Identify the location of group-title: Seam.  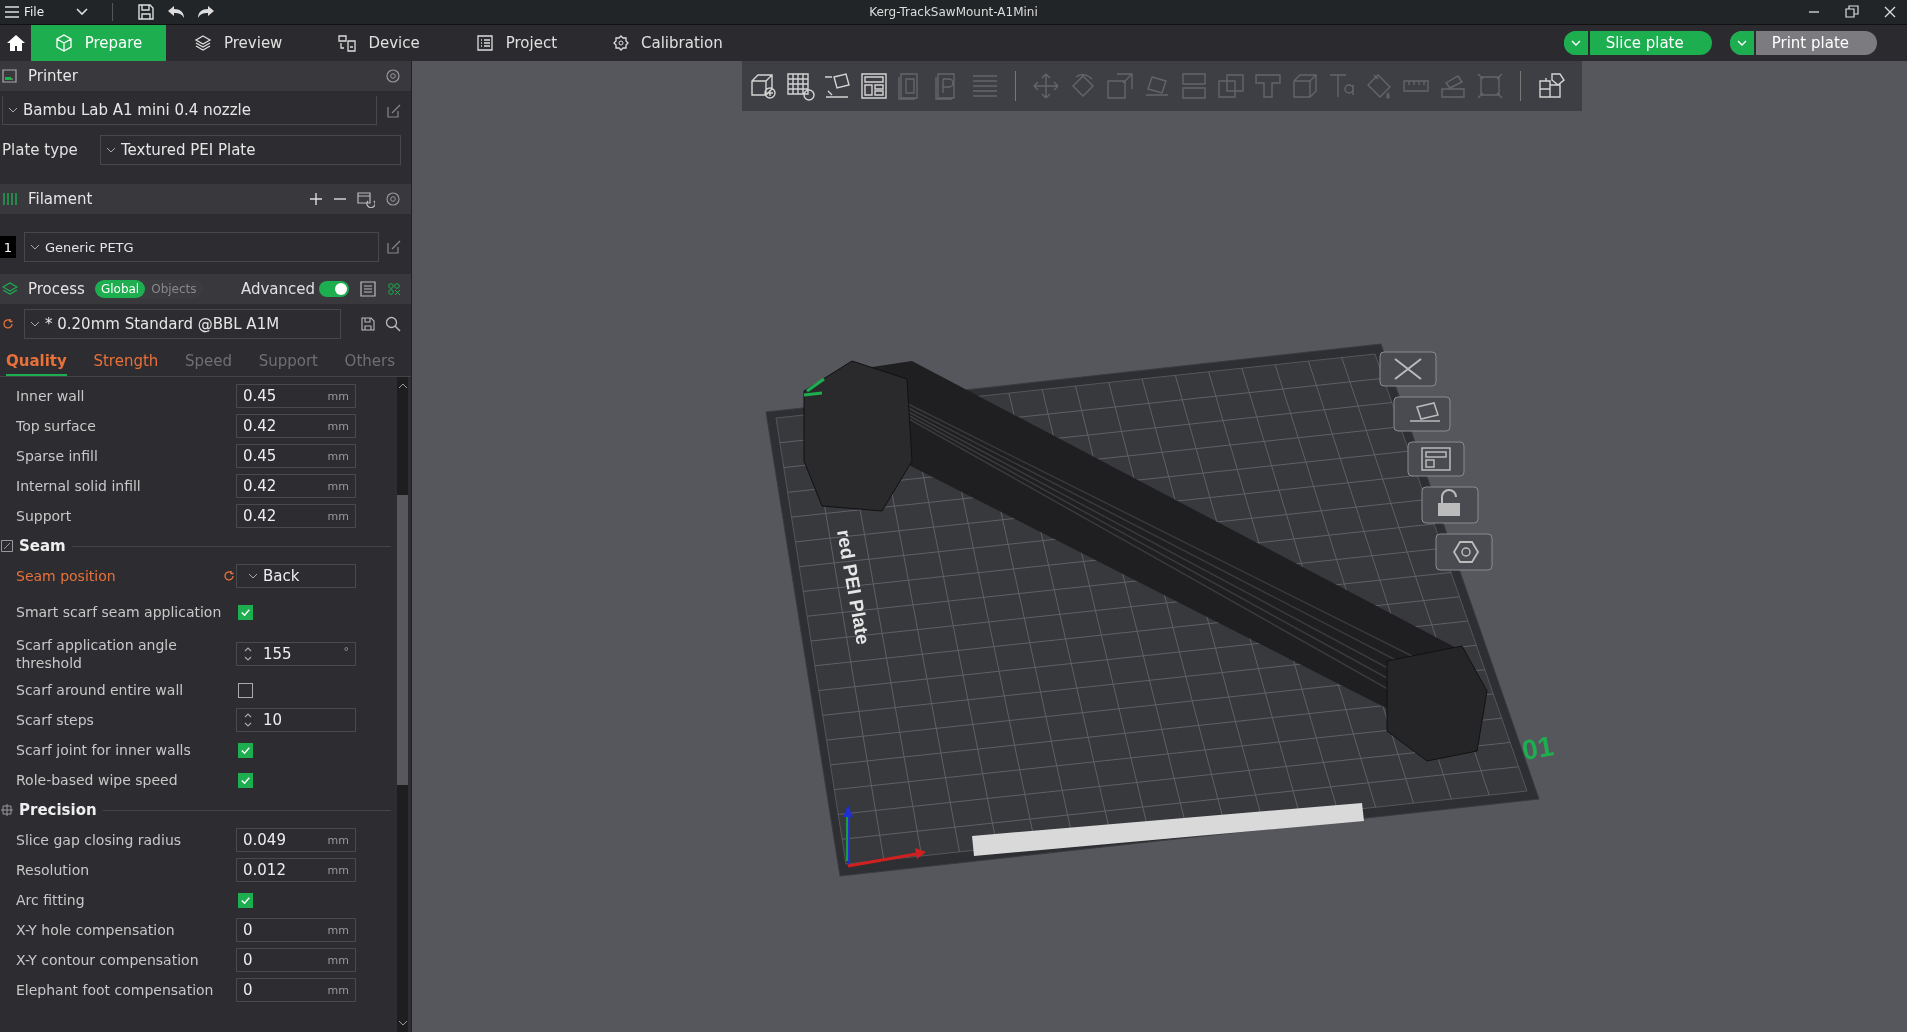
(42, 546).